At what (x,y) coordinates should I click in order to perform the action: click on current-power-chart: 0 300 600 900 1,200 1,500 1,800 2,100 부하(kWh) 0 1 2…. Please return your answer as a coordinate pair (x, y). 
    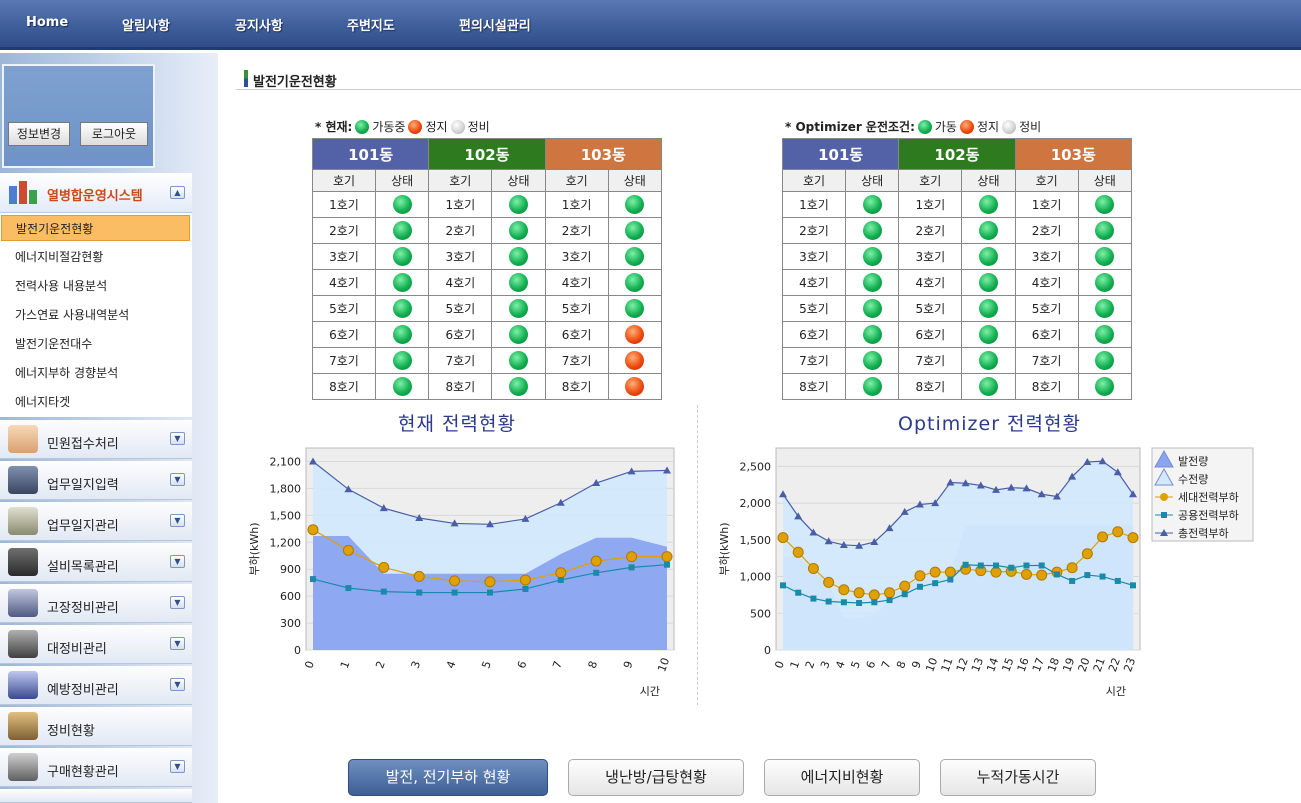
    Looking at the image, I should click on (461, 572).